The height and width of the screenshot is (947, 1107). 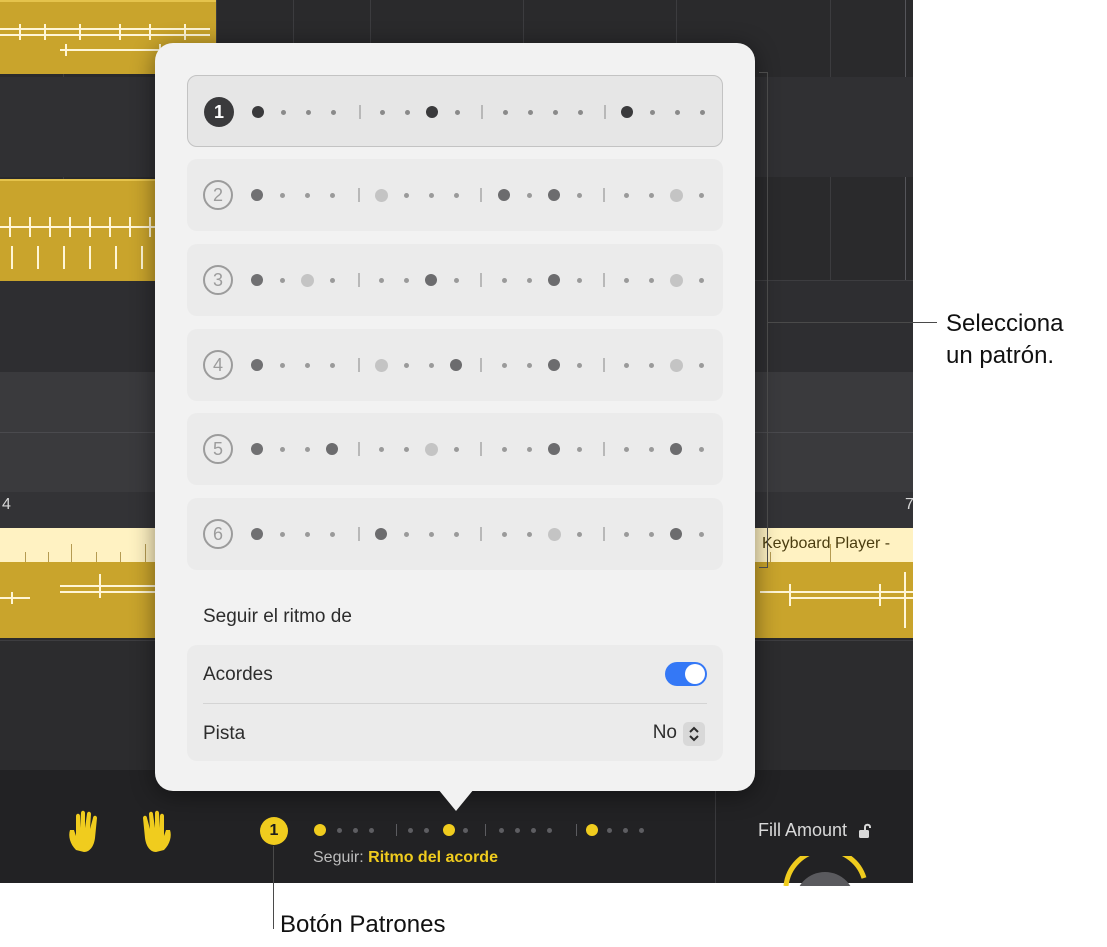 I want to click on fill-amount-control: Fill Amount, so click(x=815, y=830).